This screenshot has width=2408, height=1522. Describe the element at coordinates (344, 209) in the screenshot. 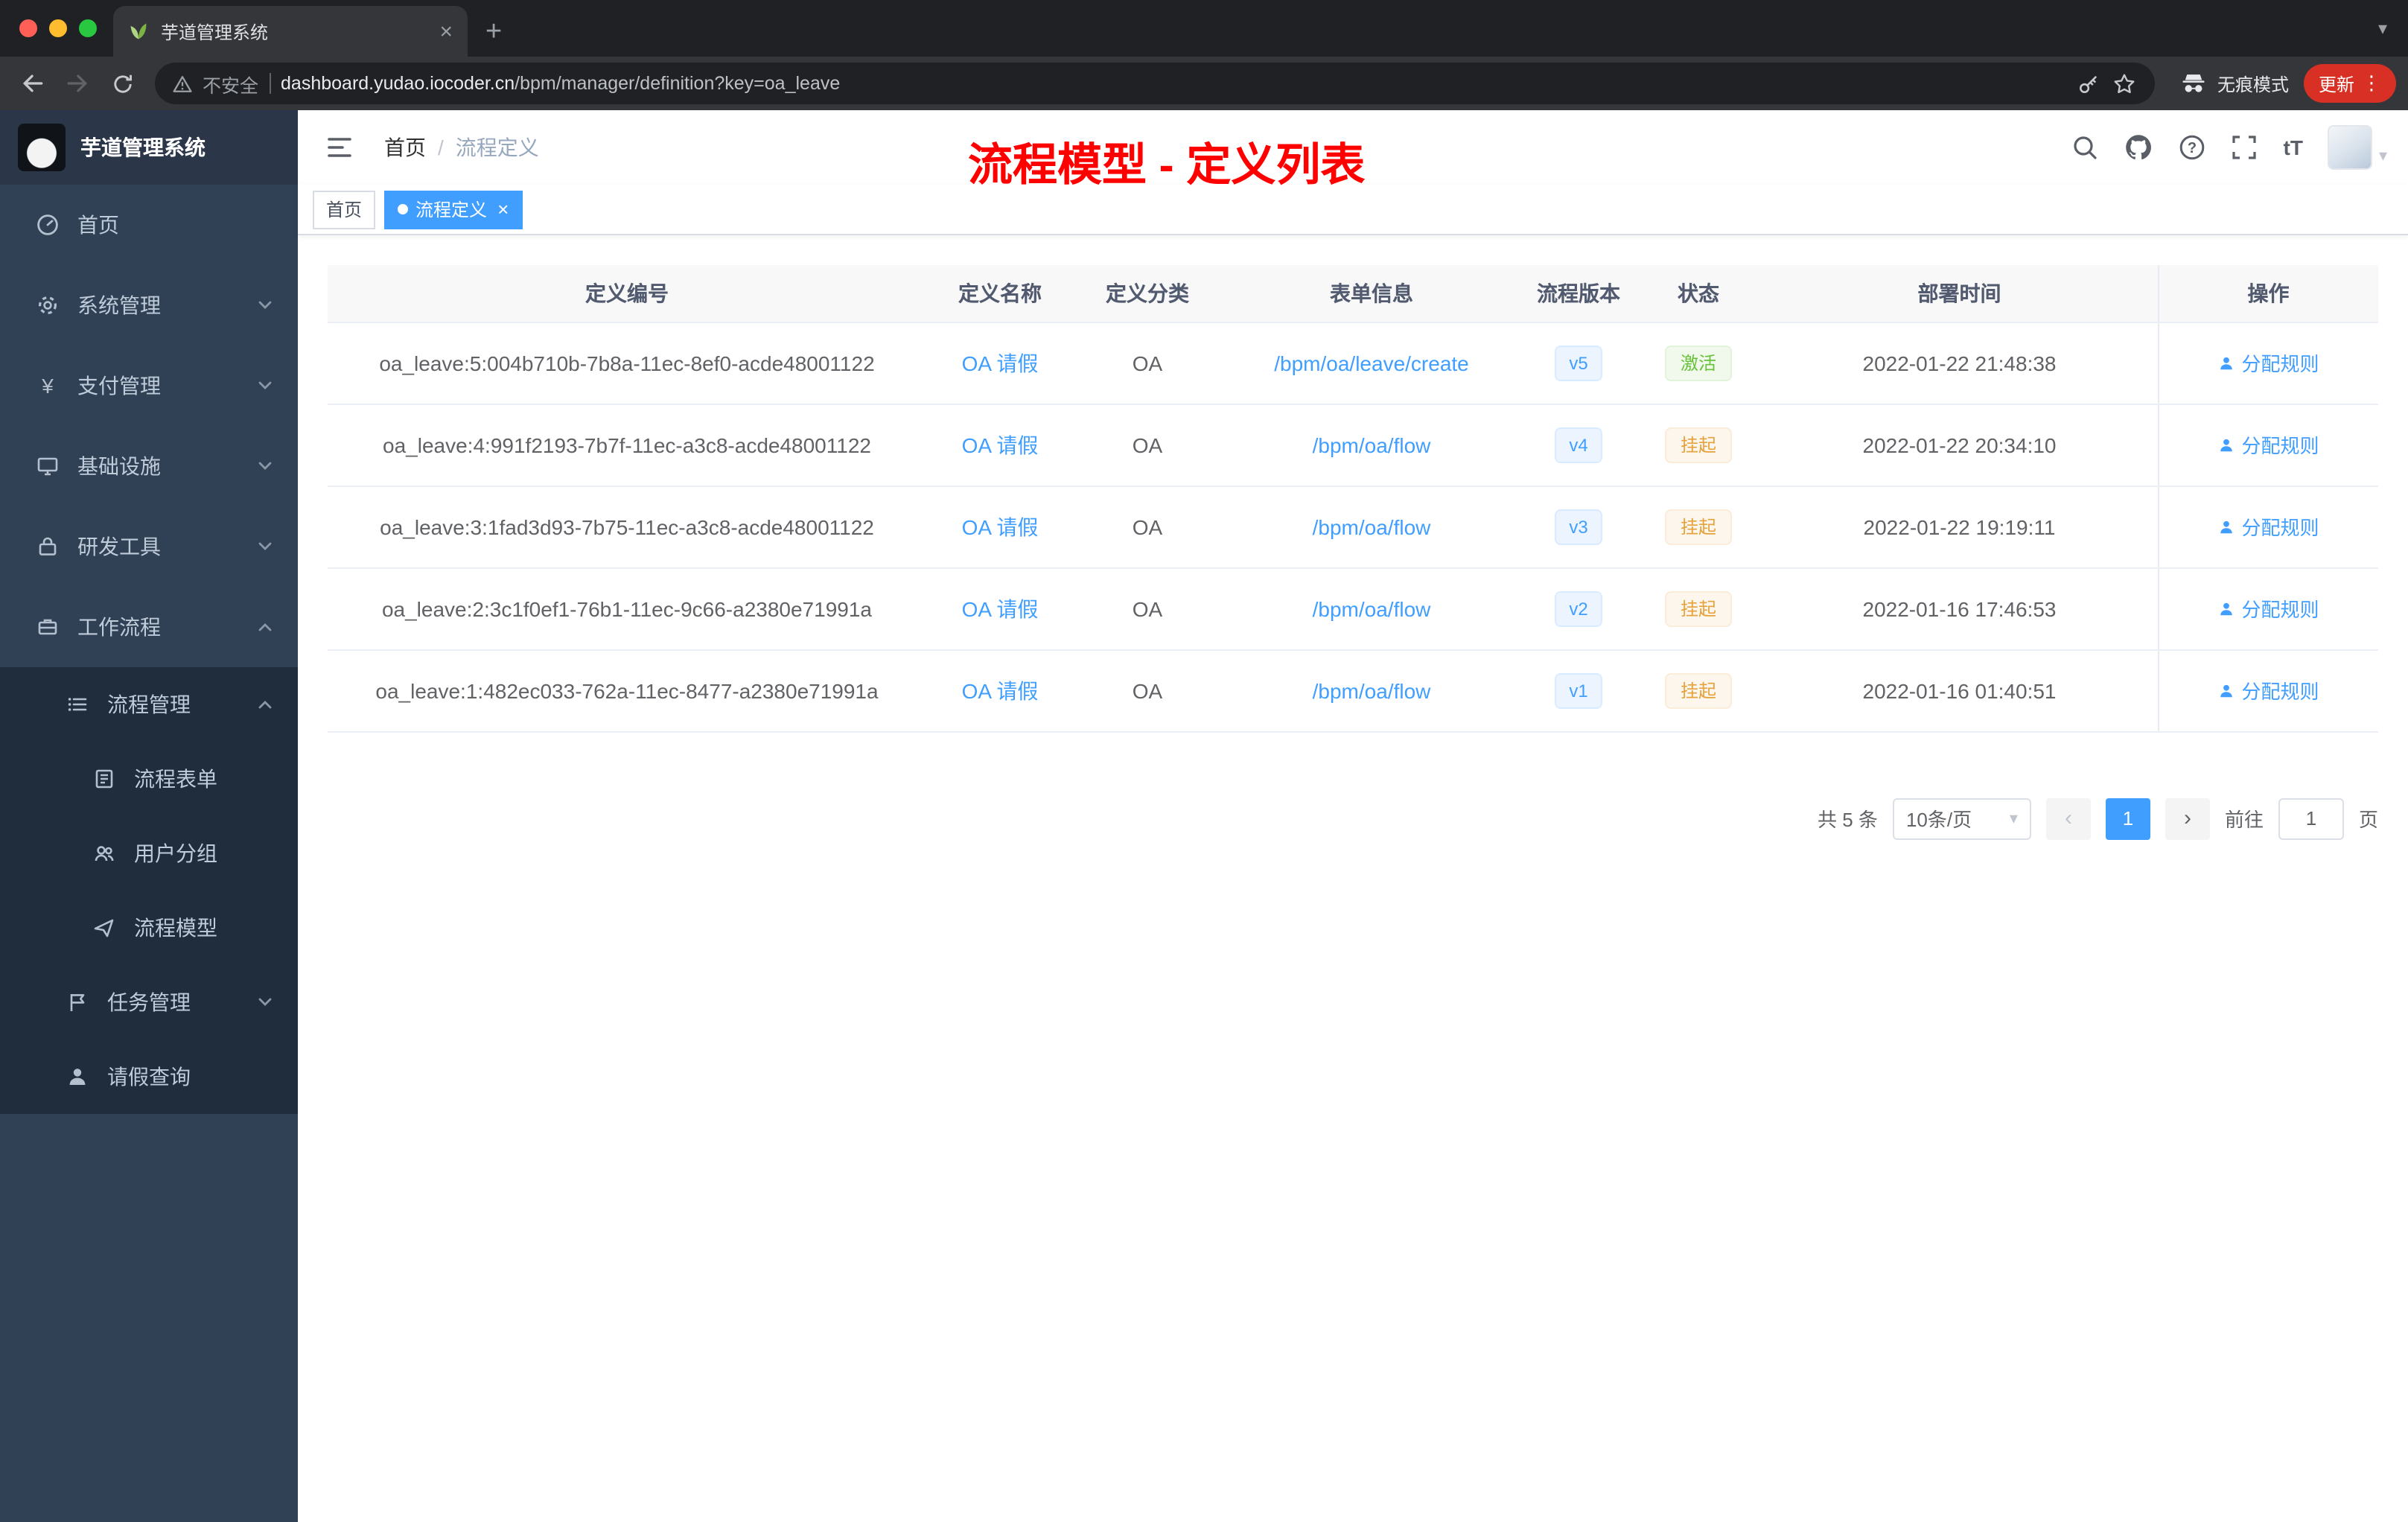

I see `tag-home: 首页` at that location.